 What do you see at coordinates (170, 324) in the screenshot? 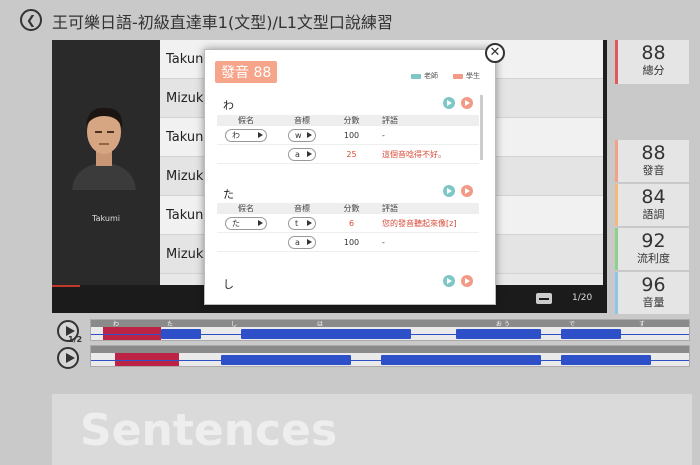
I see `segment-label: た` at bounding box center [170, 324].